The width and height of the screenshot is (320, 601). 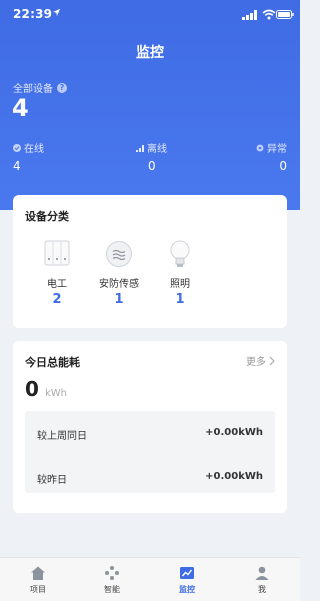 I want to click on more-link: 更多, so click(x=260, y=360).